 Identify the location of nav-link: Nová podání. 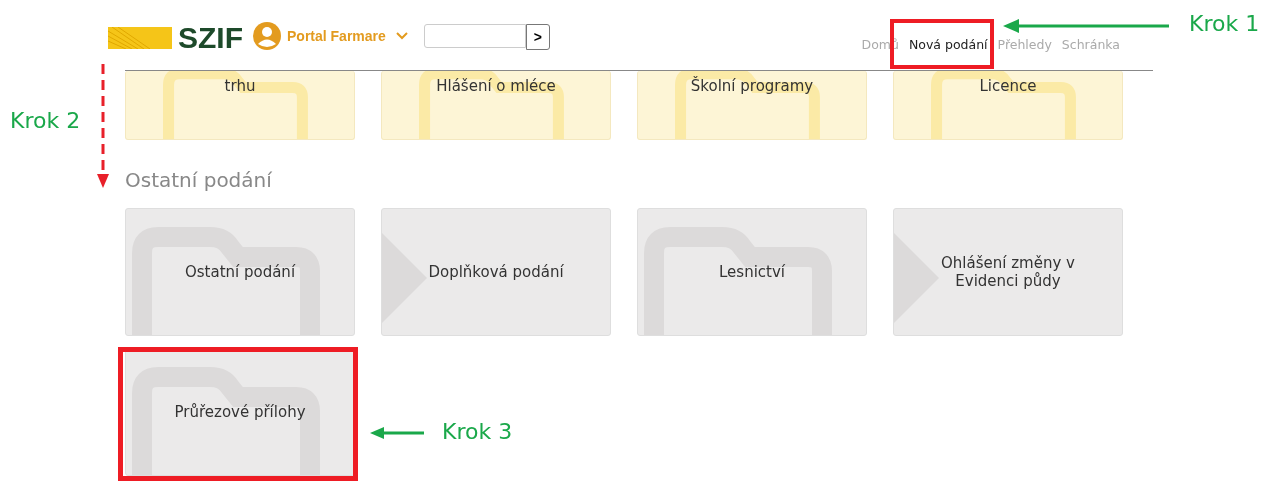
(948, 44).